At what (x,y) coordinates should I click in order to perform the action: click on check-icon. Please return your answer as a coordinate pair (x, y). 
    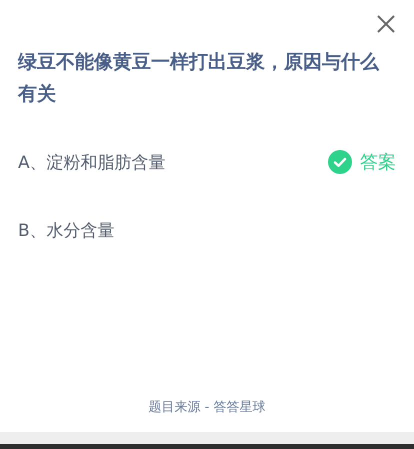
    Looking at the image, I should click on (340, 162).